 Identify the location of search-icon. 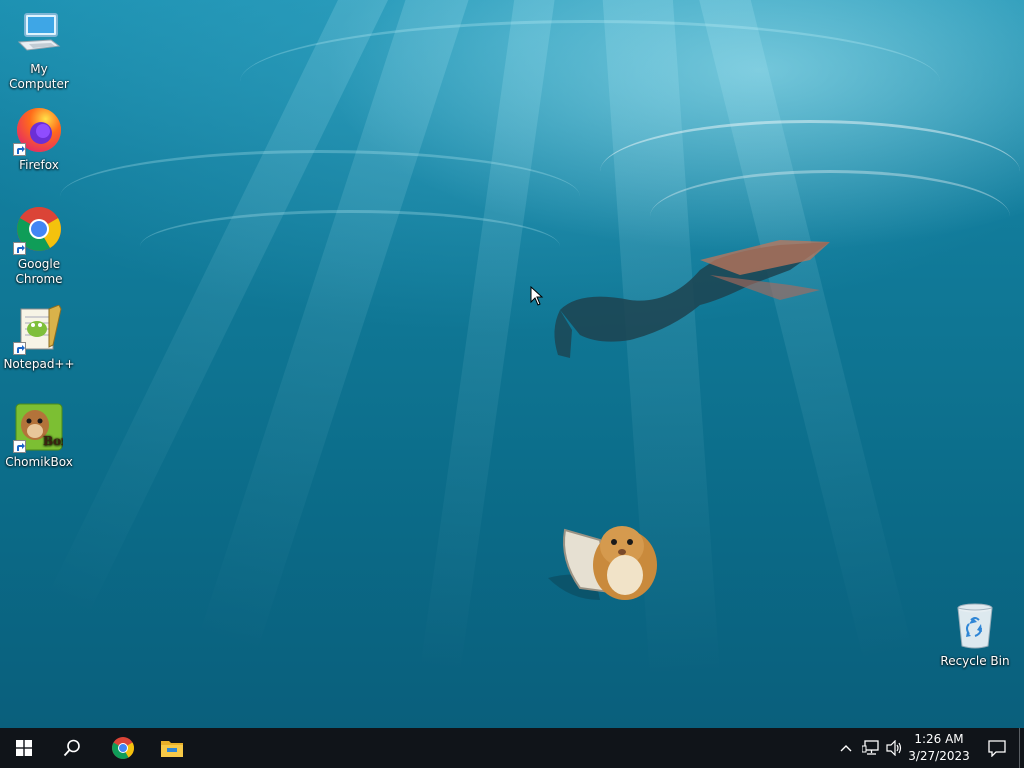
(71, 748).